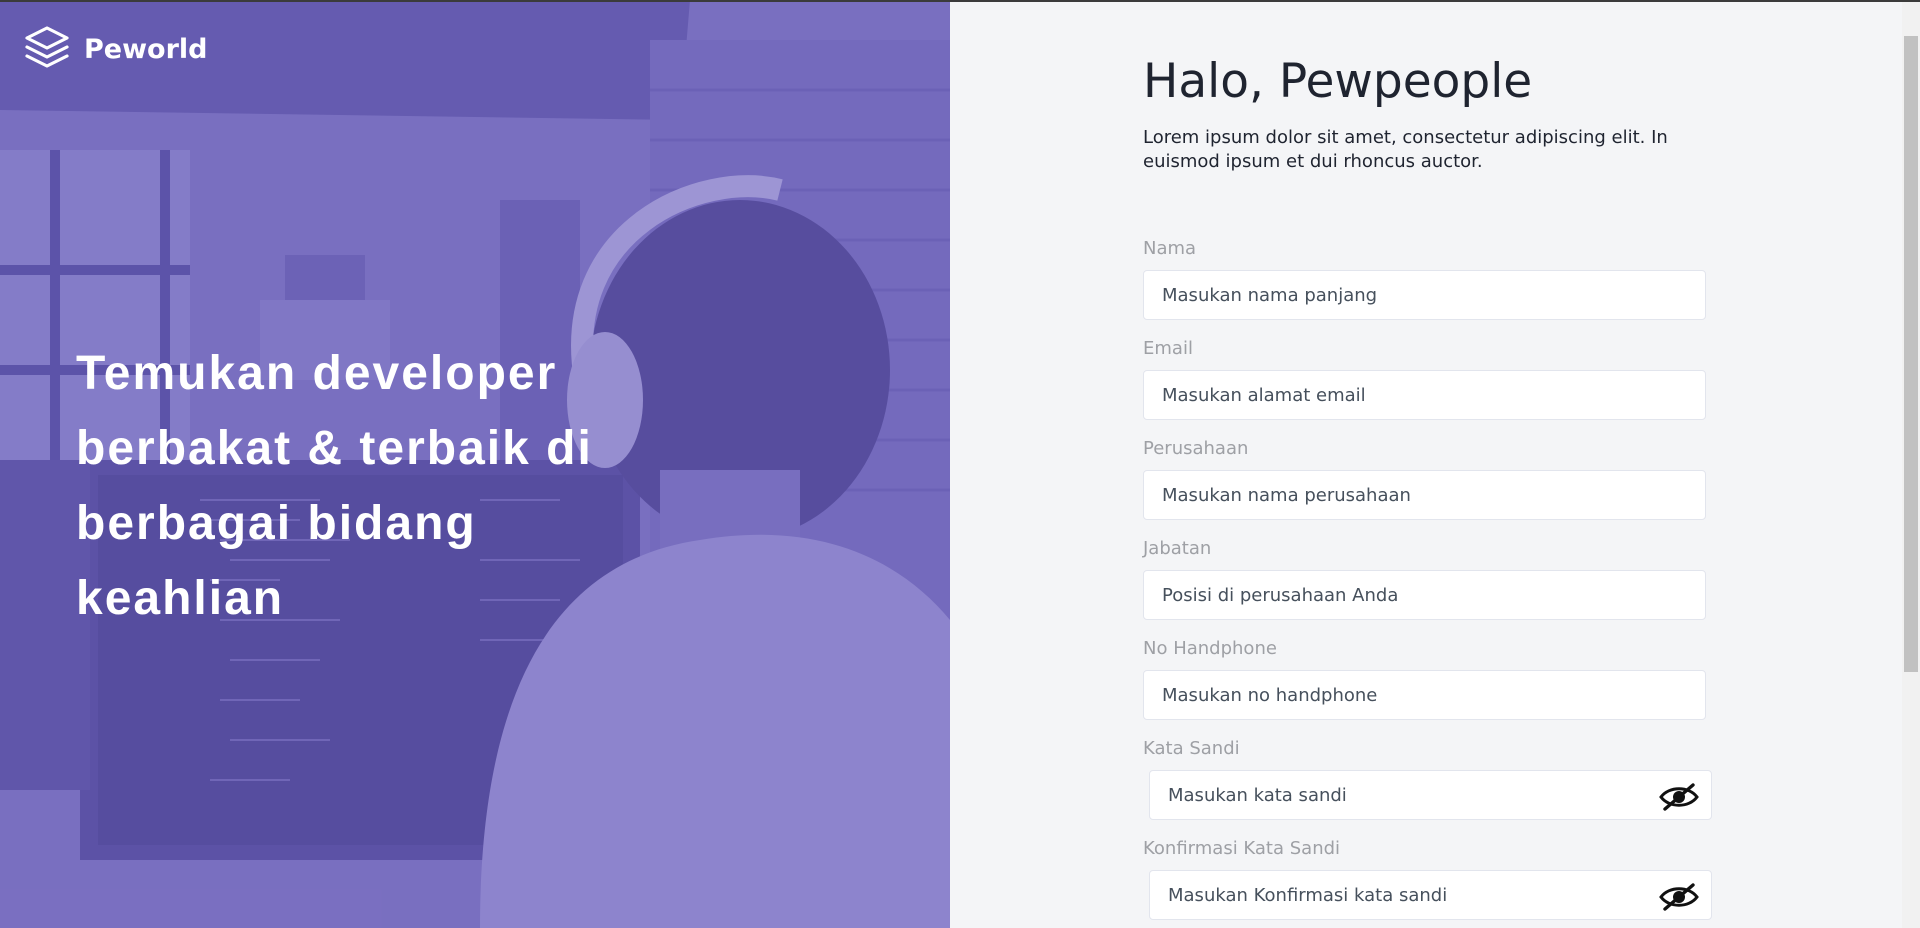 The image size is (1920, 928). I want to click on password-input, so click(1430, 795).